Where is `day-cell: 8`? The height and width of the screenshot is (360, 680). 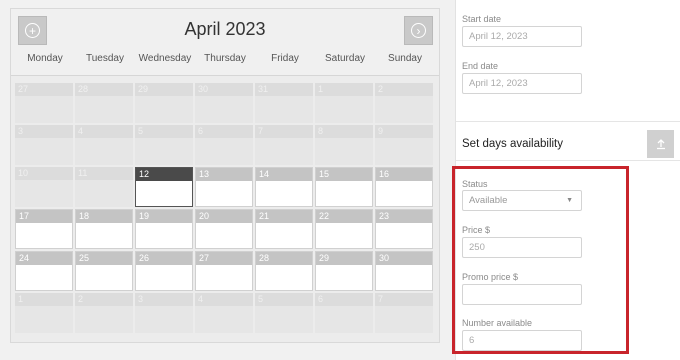
day-cell: 8 is located at coordinates (344, 145).